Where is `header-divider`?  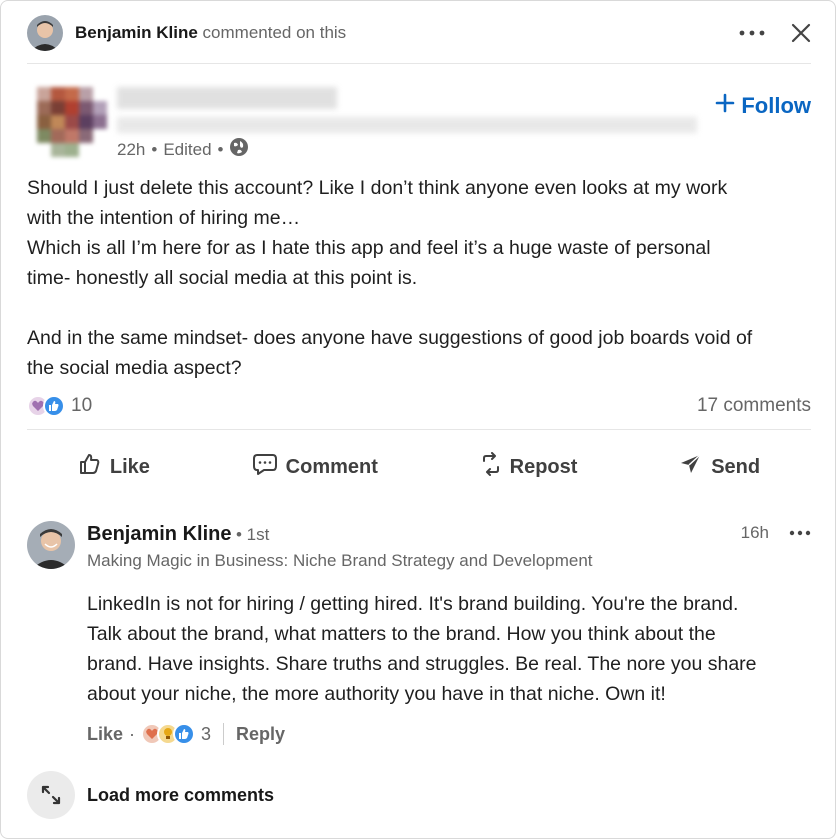 header-divider is located at coordinates (419, 63).